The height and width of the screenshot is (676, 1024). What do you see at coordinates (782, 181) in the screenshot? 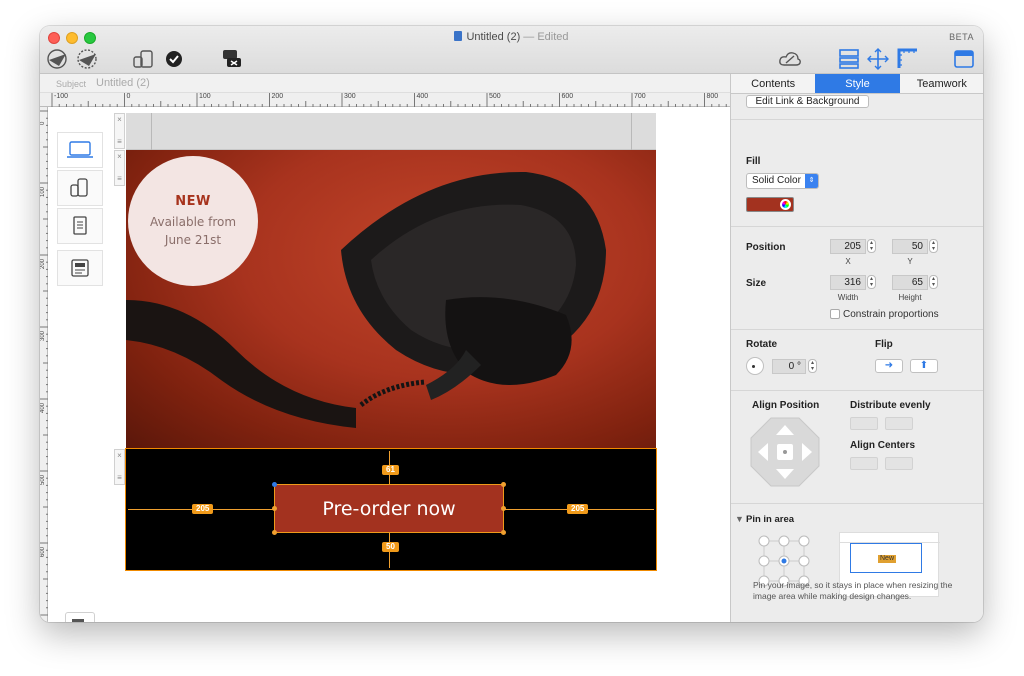
I see `fill-type-select: Solid Color ⇕` at bounding box center [782, 181].